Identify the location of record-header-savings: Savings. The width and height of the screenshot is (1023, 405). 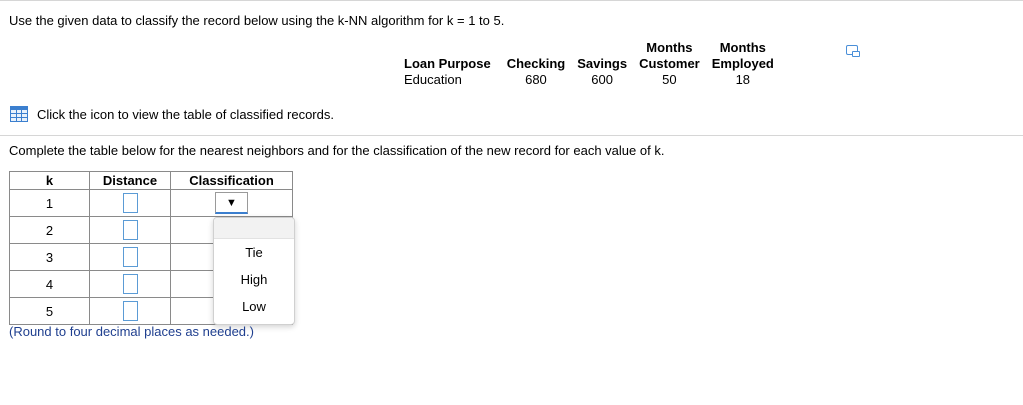
(602, 63).